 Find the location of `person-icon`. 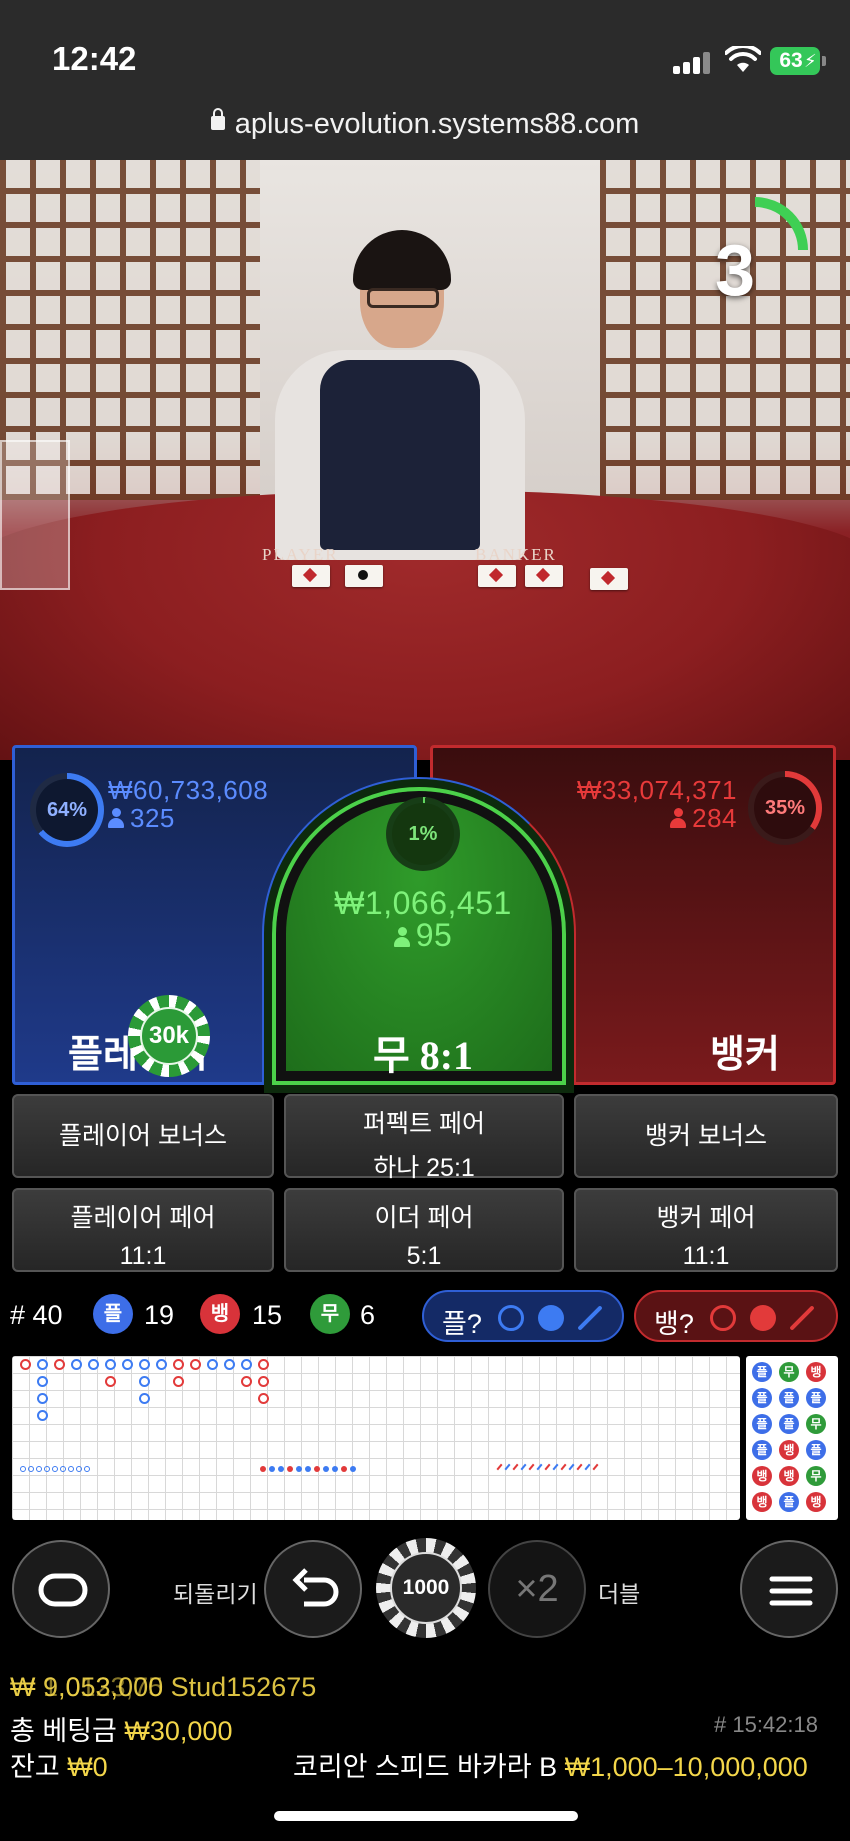

person-icon is located at coordinates (678, 818).